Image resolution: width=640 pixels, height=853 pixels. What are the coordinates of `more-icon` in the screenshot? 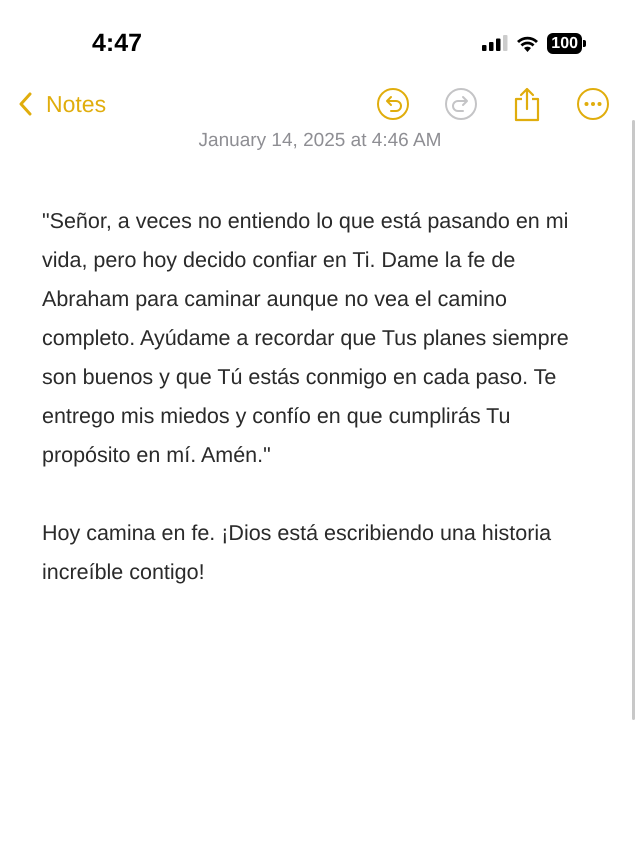 It's located at (593, 104).